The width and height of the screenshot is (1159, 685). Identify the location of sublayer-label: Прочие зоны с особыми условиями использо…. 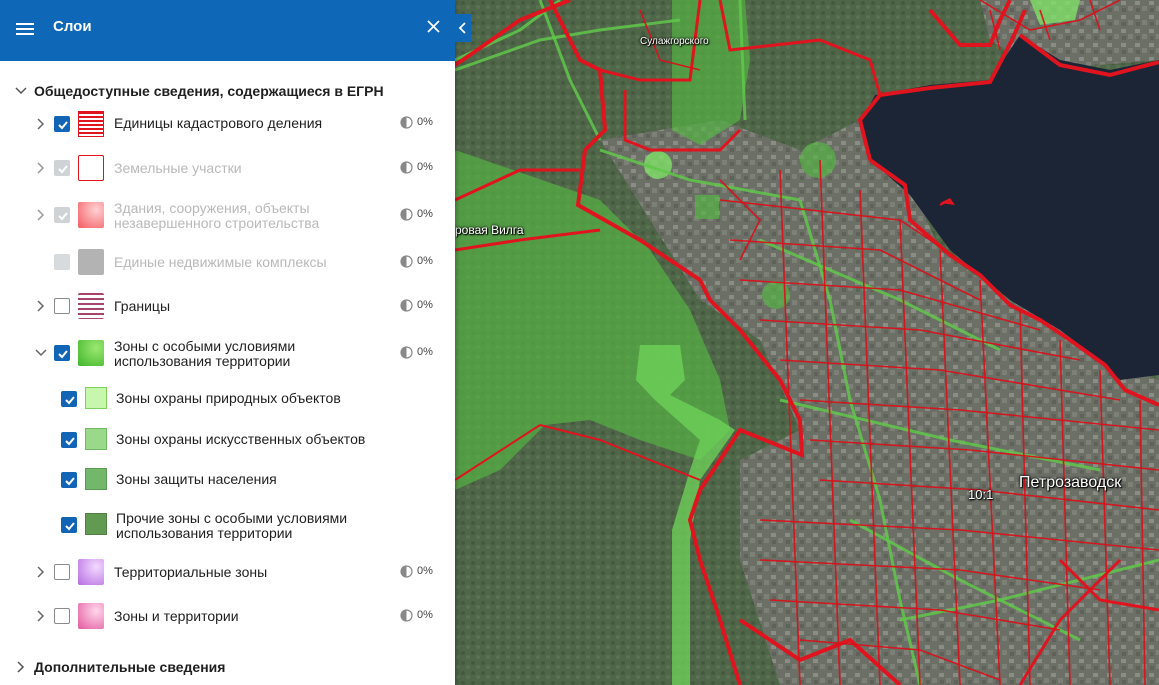
(231, 526).